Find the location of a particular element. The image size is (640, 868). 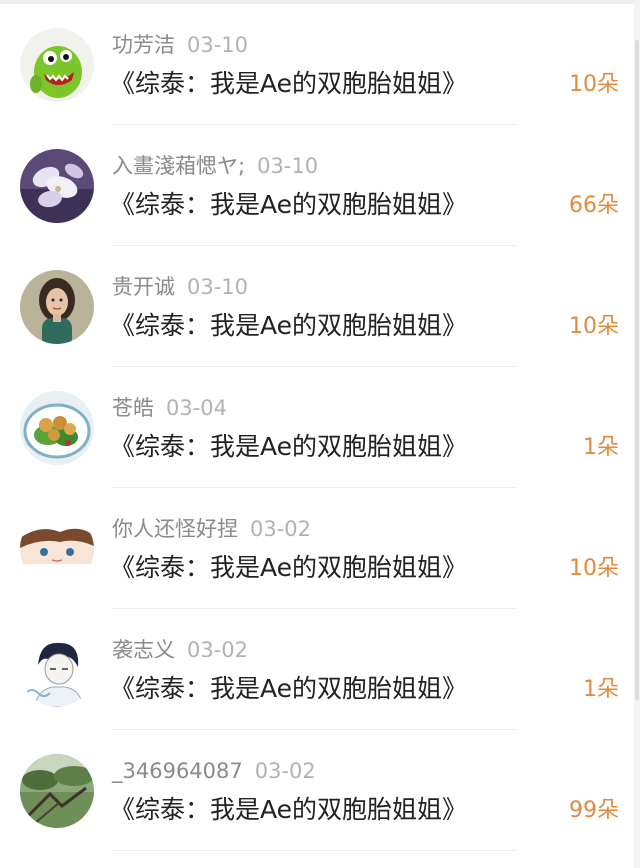

flower-count: 66朵 is located at coordinates (594, 205).